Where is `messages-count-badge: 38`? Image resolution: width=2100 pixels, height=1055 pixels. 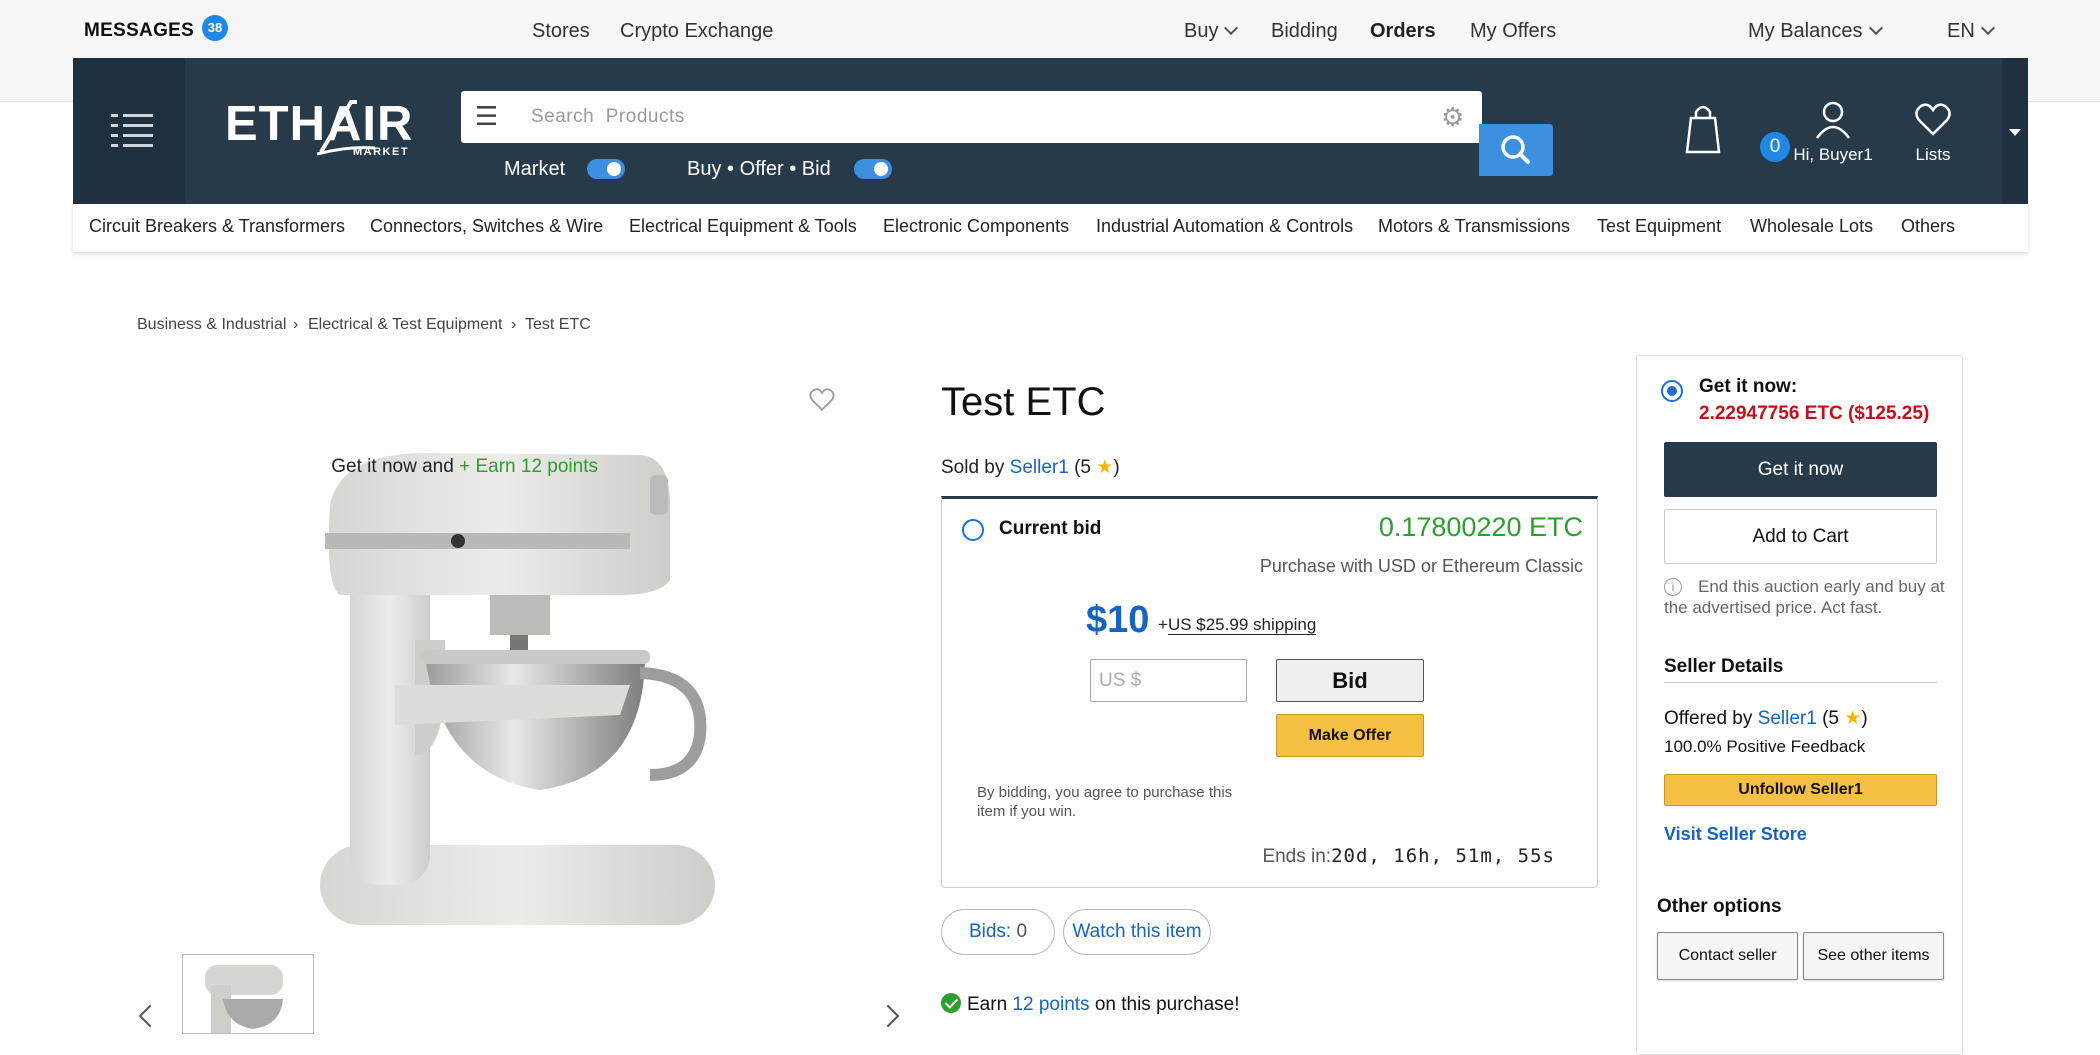 messages-count-badge: 38 is located at coordinates (215, 28).